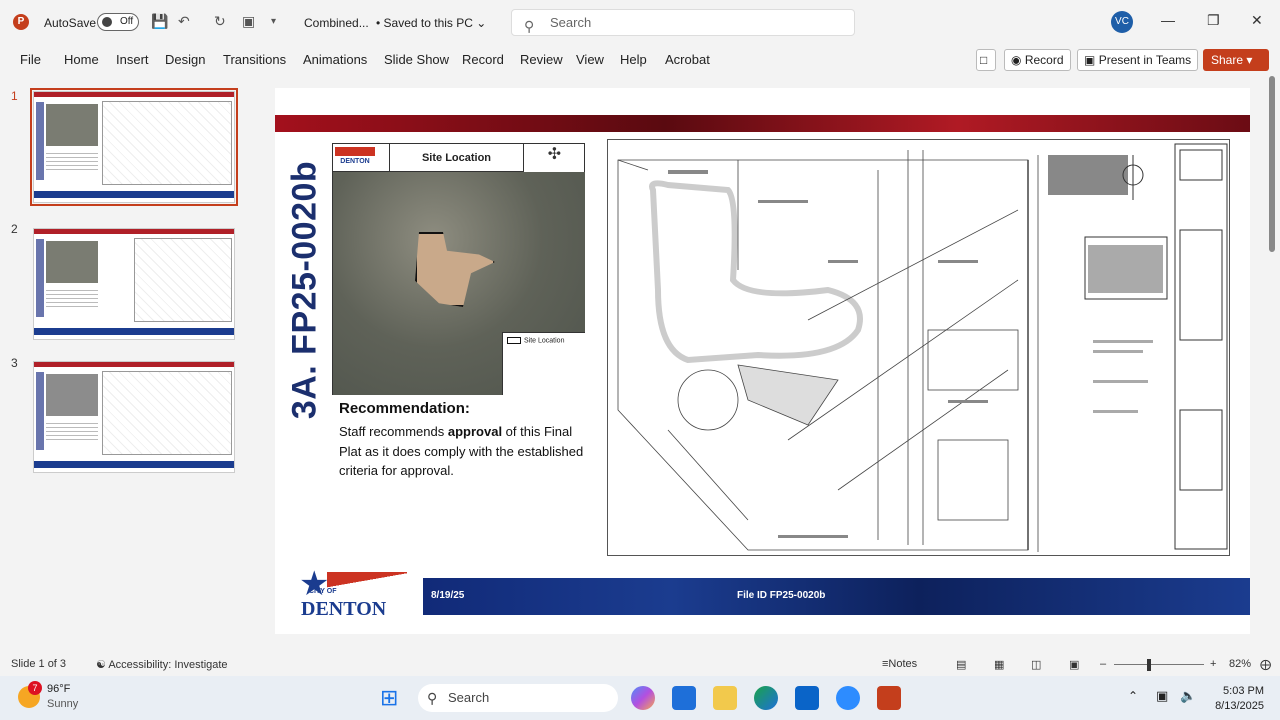 The width and height of the screenshot is (1280, 720). What do you see at coordinates (72, 430) in the screenshot?
I see `thumb-text` at bounding box center [72, 430].